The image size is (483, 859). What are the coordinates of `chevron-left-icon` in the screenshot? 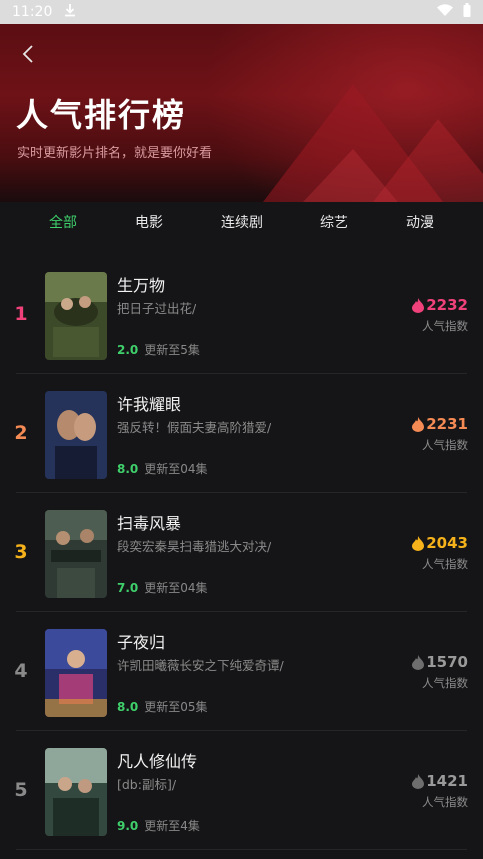 It's located at (27, 54).